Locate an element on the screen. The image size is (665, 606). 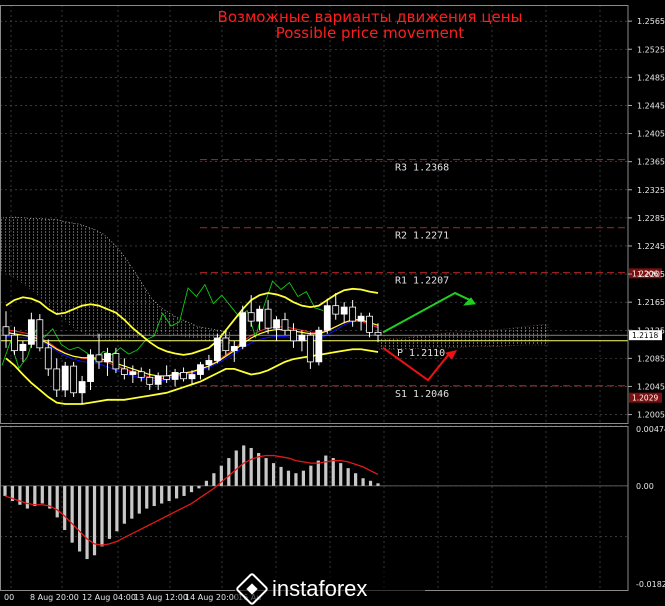
x-tick-label: 8 Aug 20:00 is located at coordinates (54, 597).